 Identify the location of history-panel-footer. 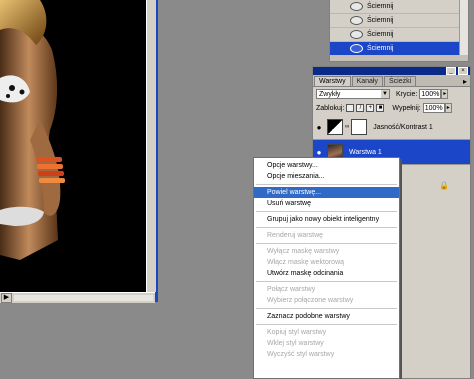
(399, 58).